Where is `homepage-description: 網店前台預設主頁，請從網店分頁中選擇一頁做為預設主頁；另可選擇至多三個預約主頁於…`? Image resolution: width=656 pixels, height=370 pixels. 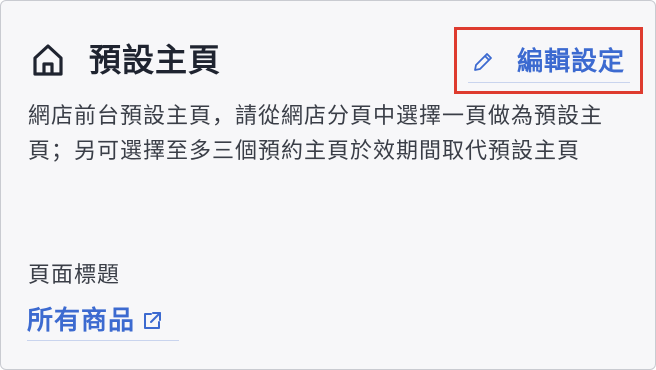 homepage-description: 網店前台預設主頁，請從網店分頁中選擇一頁做為預設主頁；另可選擇至多三個預約主頁於… is located at coordinates (316, 134).